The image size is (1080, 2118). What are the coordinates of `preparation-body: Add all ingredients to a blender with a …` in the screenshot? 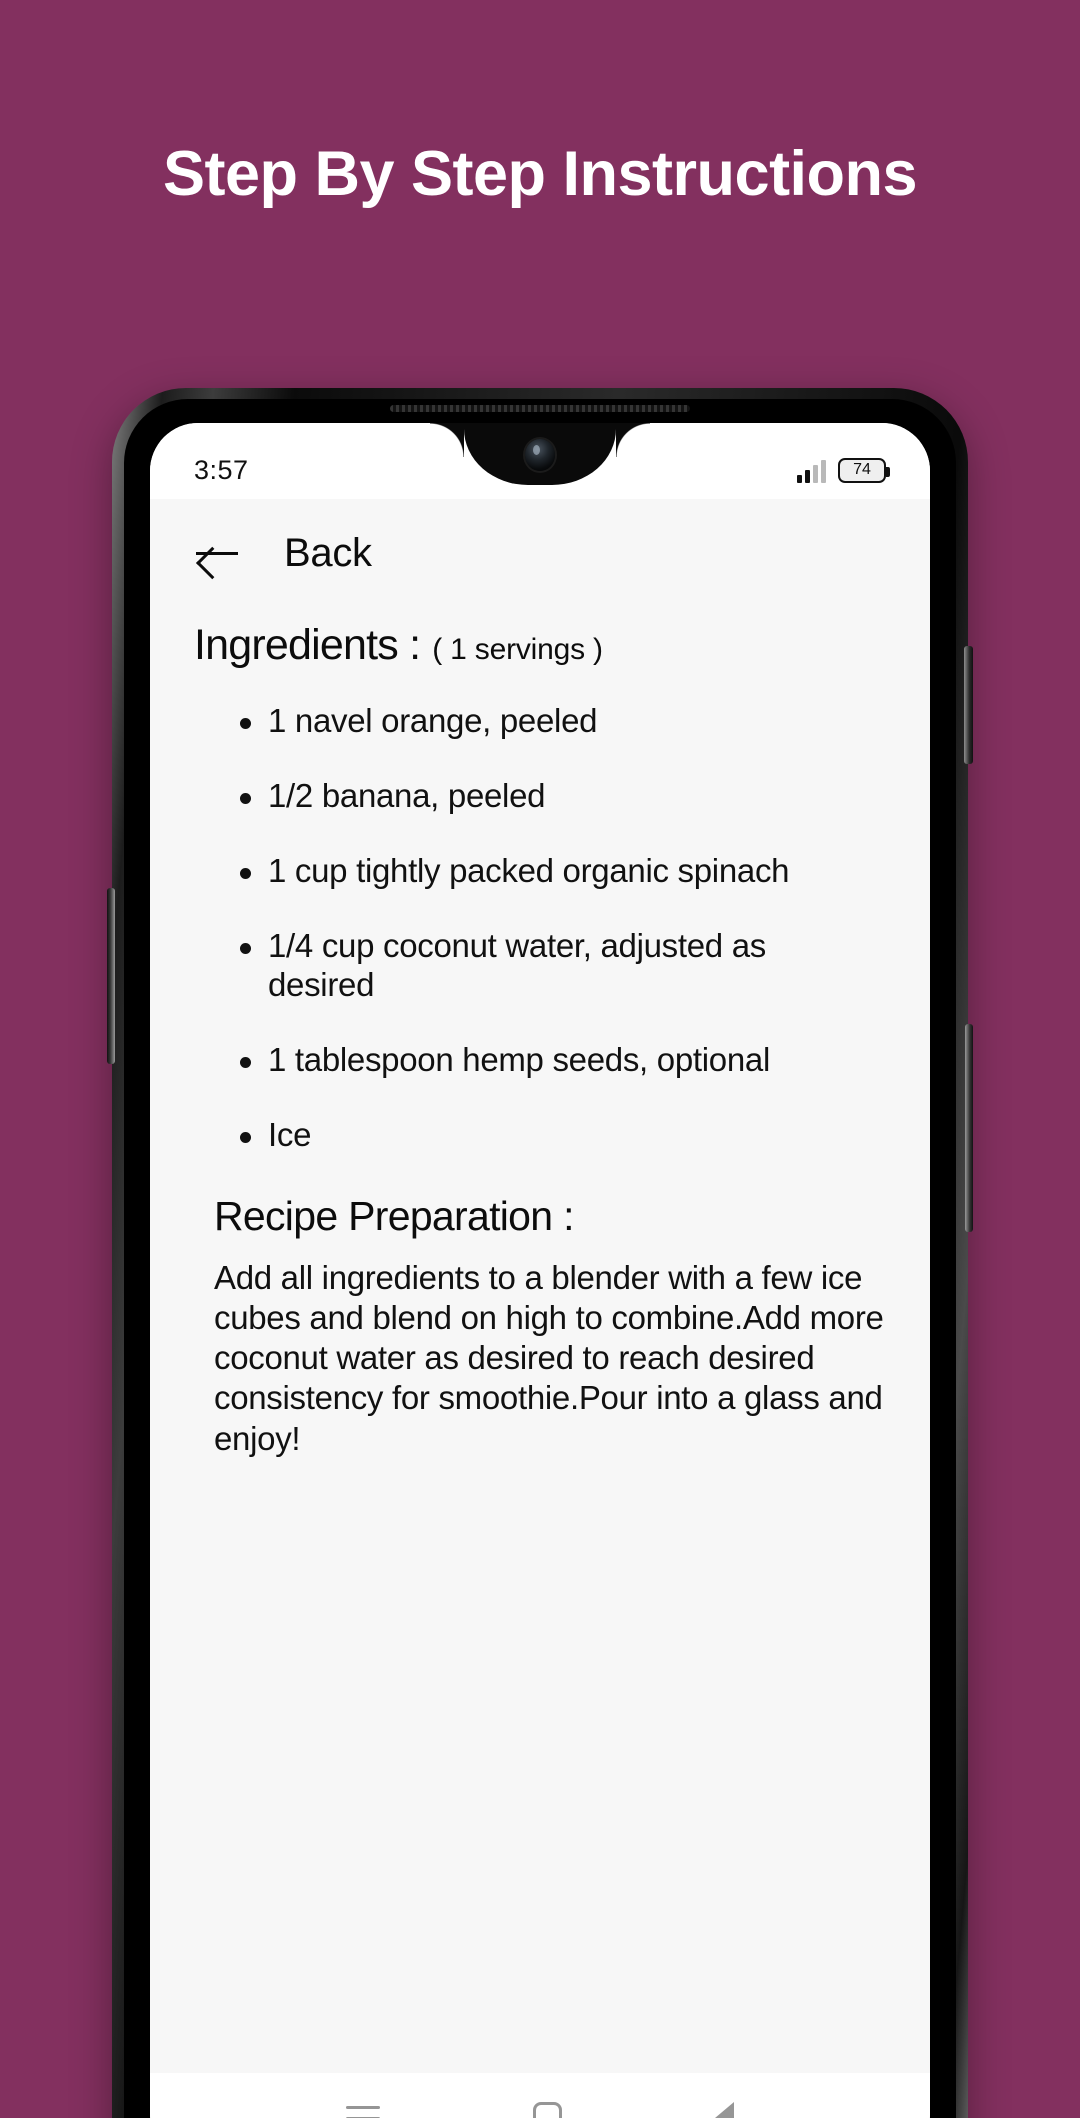 It's located at (549, 1357).